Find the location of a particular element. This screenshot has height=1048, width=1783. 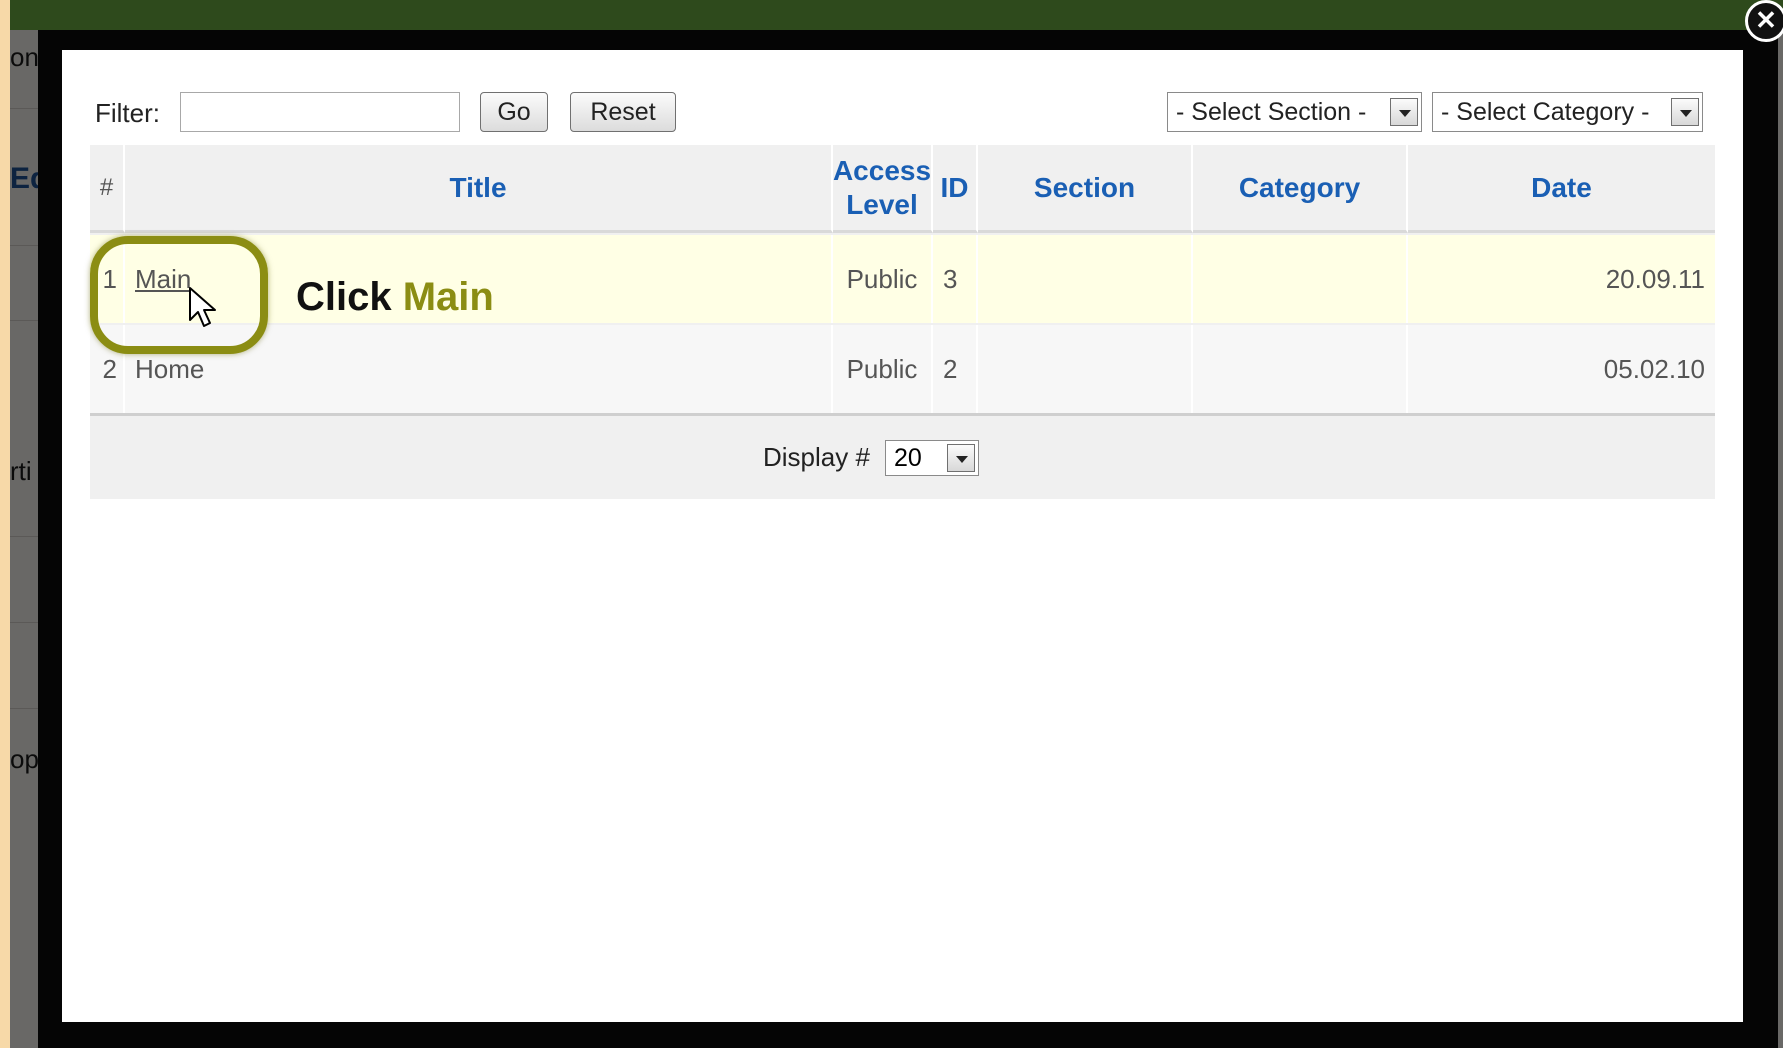

background-top-bar is located at coordinates (896, 15).